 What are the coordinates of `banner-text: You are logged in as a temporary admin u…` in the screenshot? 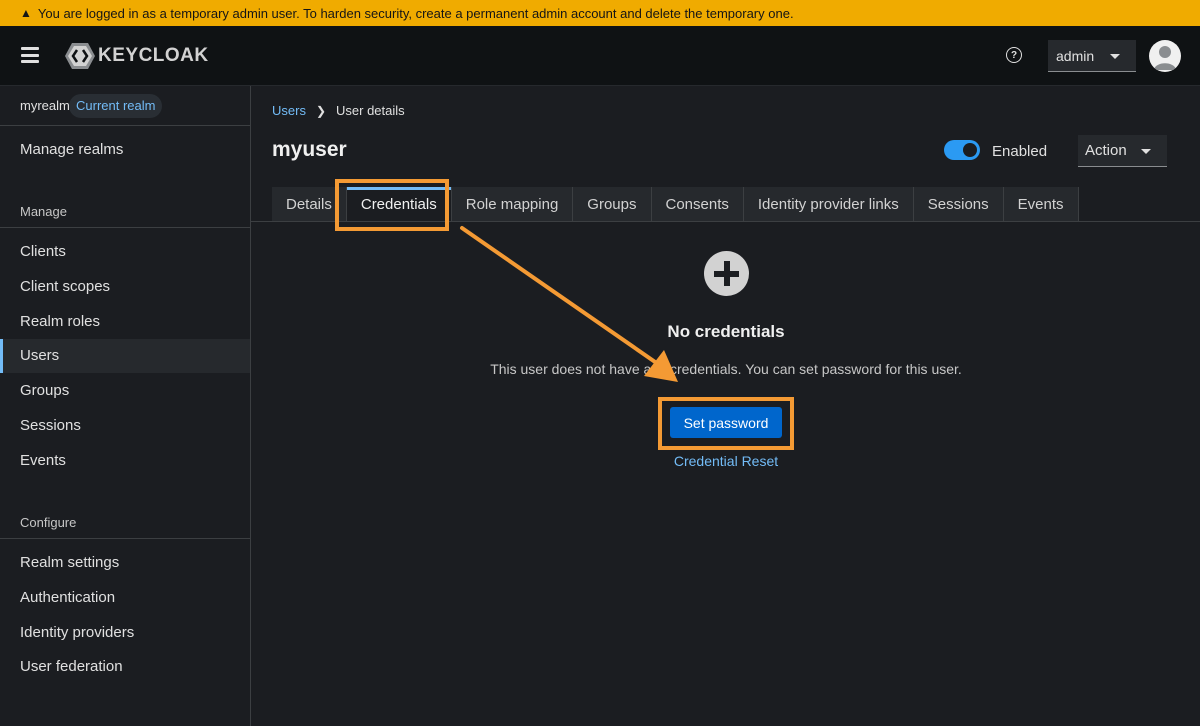 It's located at (415, 13).